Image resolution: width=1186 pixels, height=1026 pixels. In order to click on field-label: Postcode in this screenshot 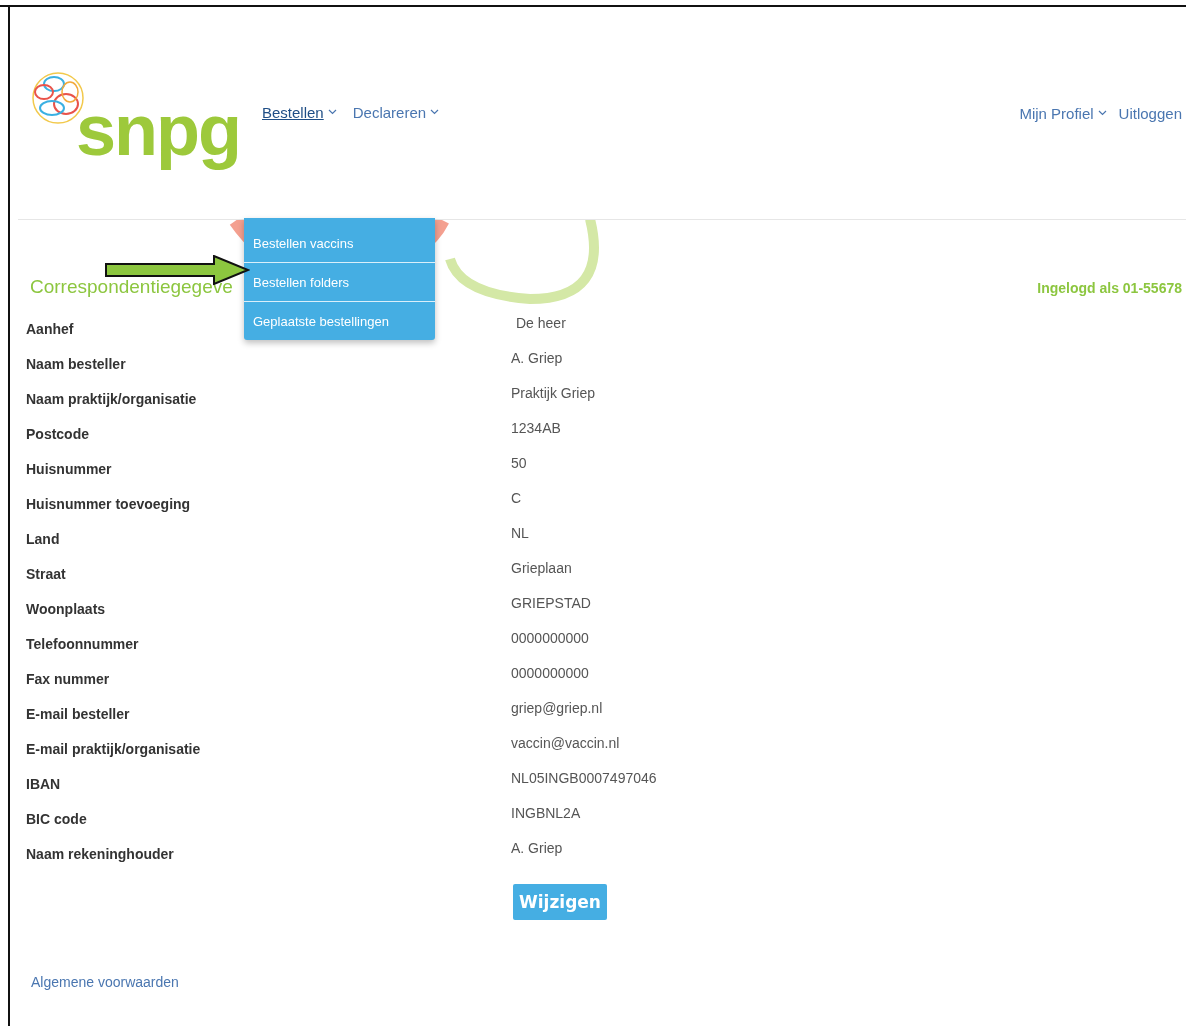, I will do `click(57, 434)`.